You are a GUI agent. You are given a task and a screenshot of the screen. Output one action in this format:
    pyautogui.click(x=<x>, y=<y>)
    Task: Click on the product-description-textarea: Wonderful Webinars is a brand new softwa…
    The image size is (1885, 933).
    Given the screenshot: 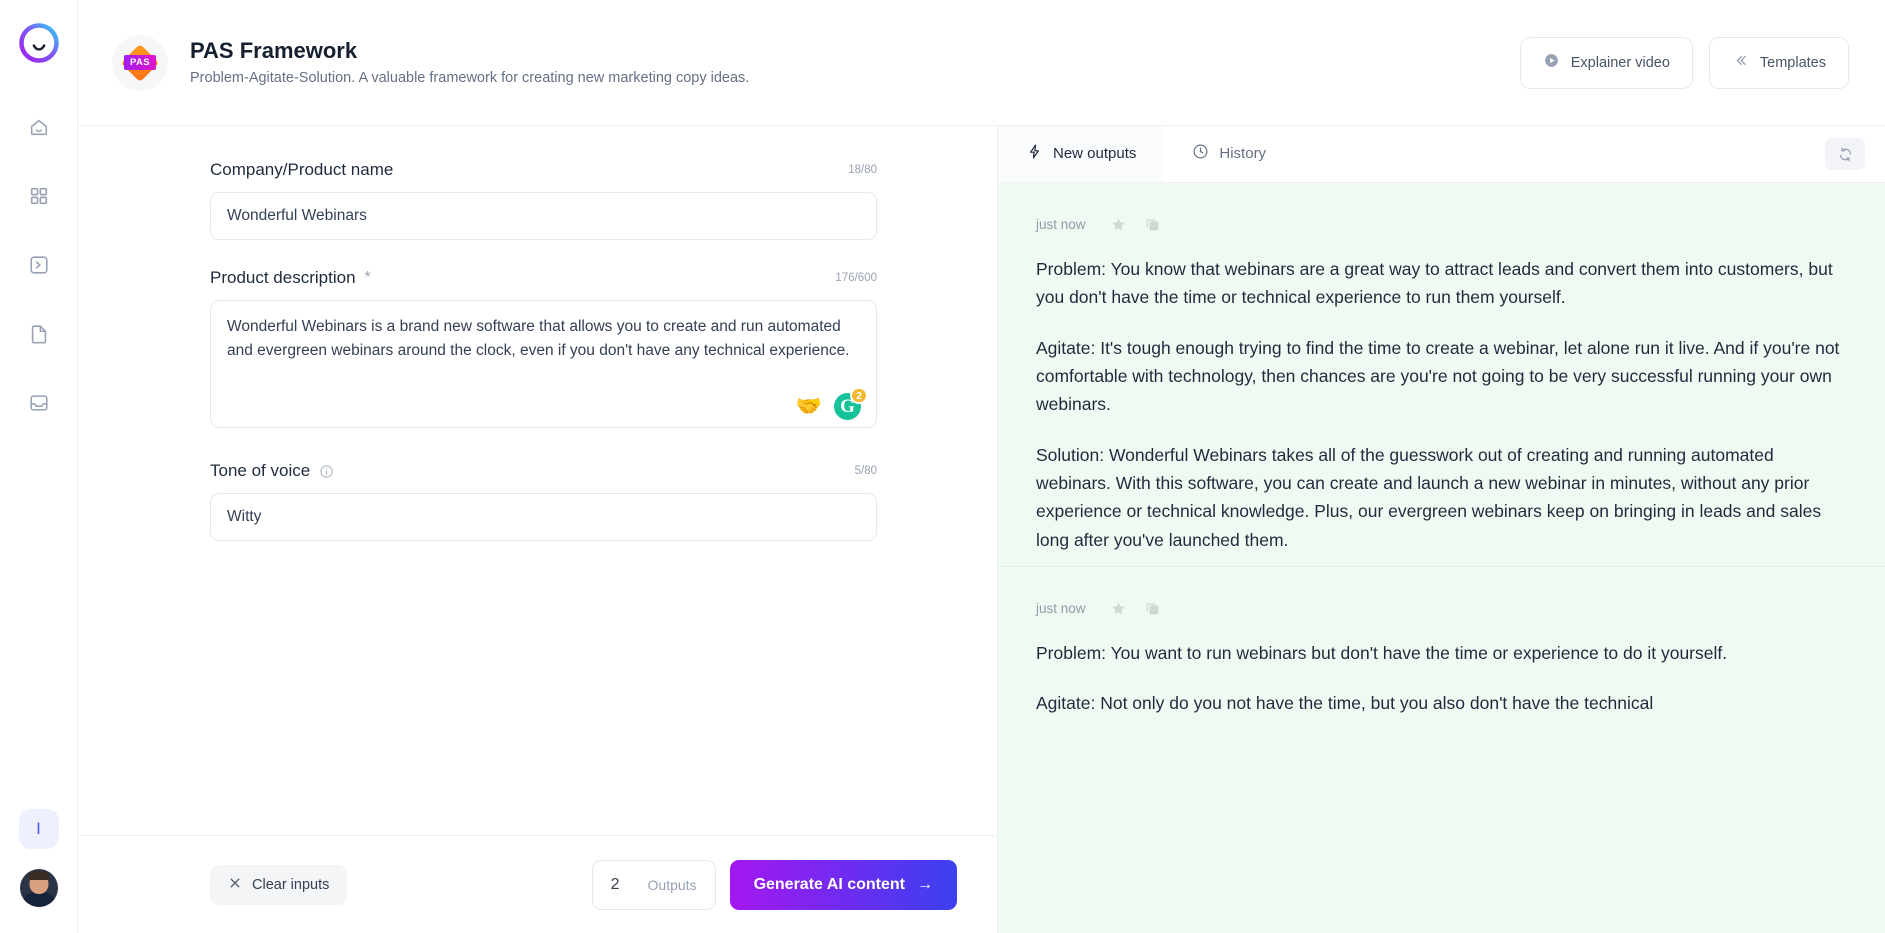 What is the action you would take?
    pyautogui.click(x=543, y=364)
    